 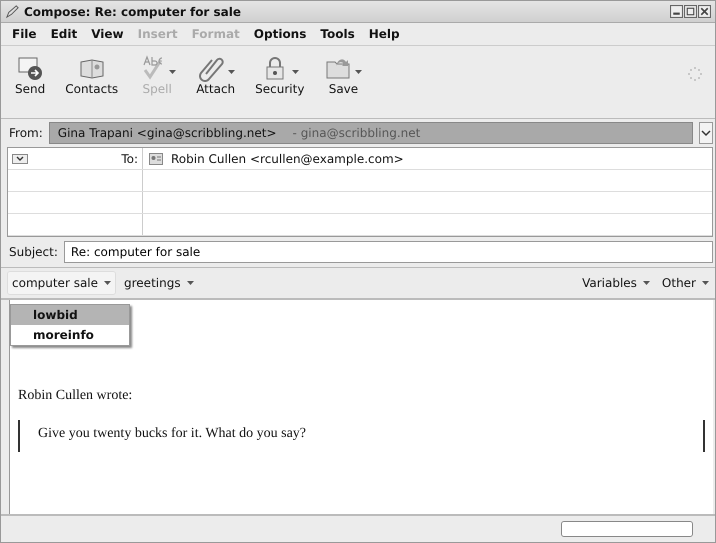 What do you see at coordinates (280, 34) in the screenshot?
I see `menu-item: Options` at bounding box center [280, 34].